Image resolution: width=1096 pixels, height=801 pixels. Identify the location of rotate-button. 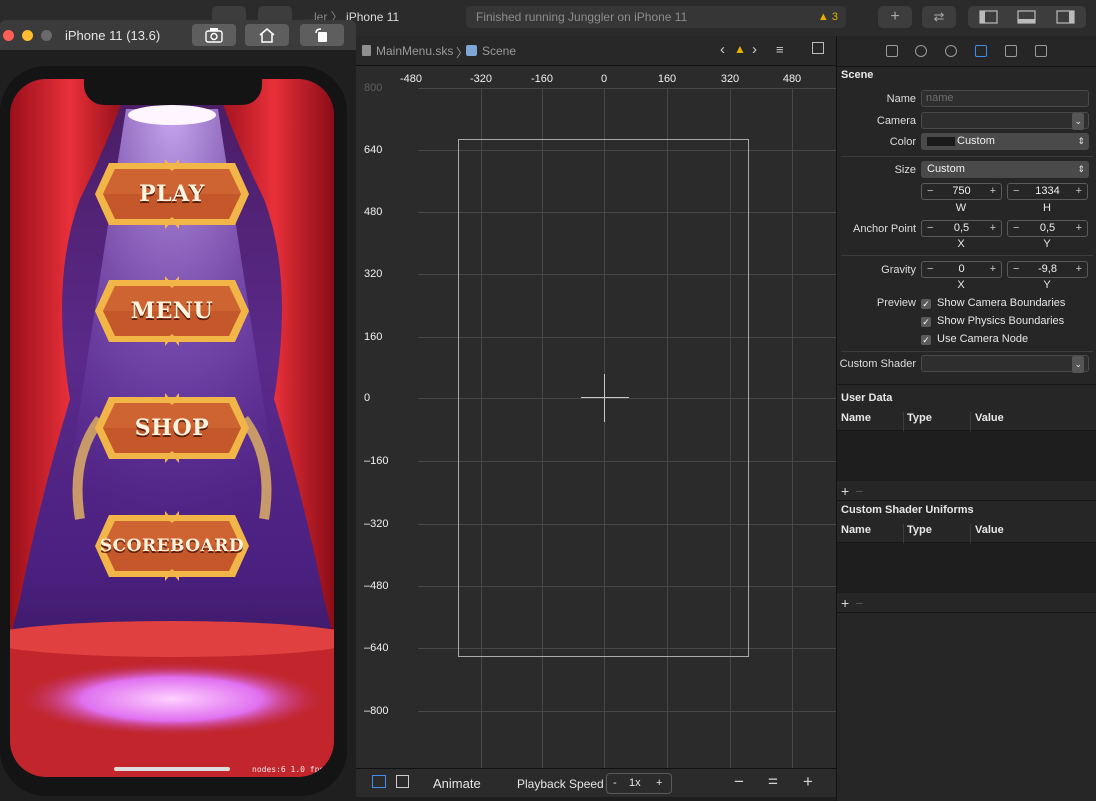
(322, 35).